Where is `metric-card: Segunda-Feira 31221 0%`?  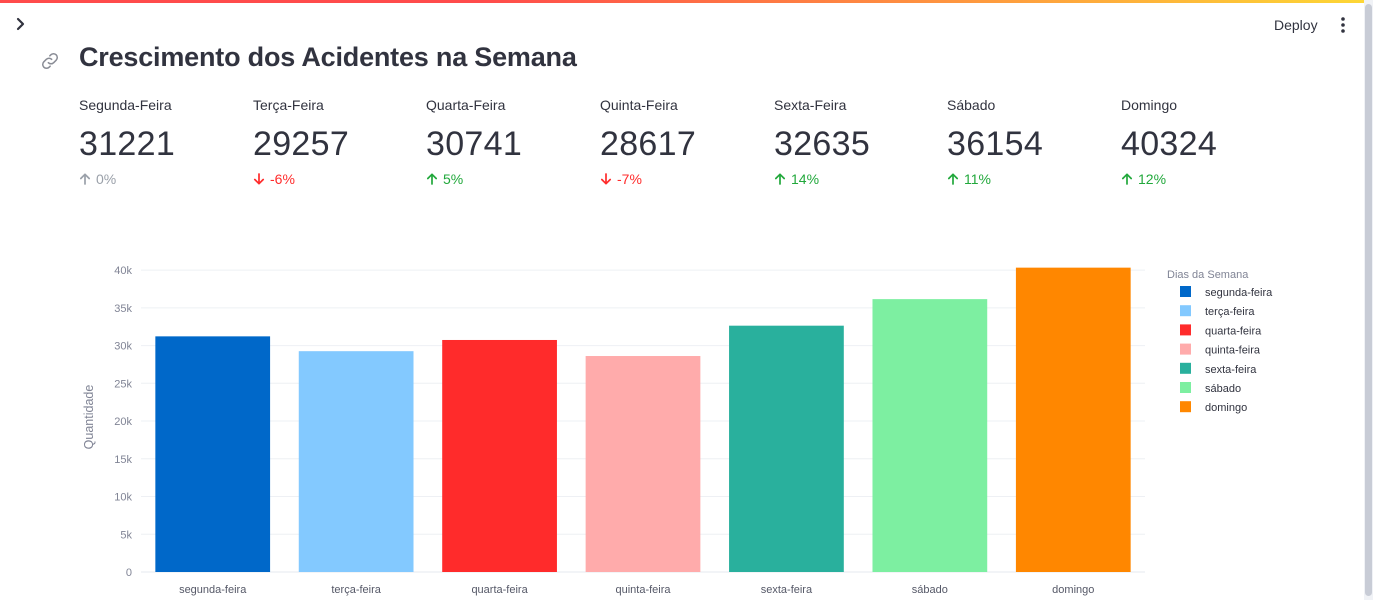
metric-card: Segunda-Feira 31221 0% is located at coordinates (164, 142).